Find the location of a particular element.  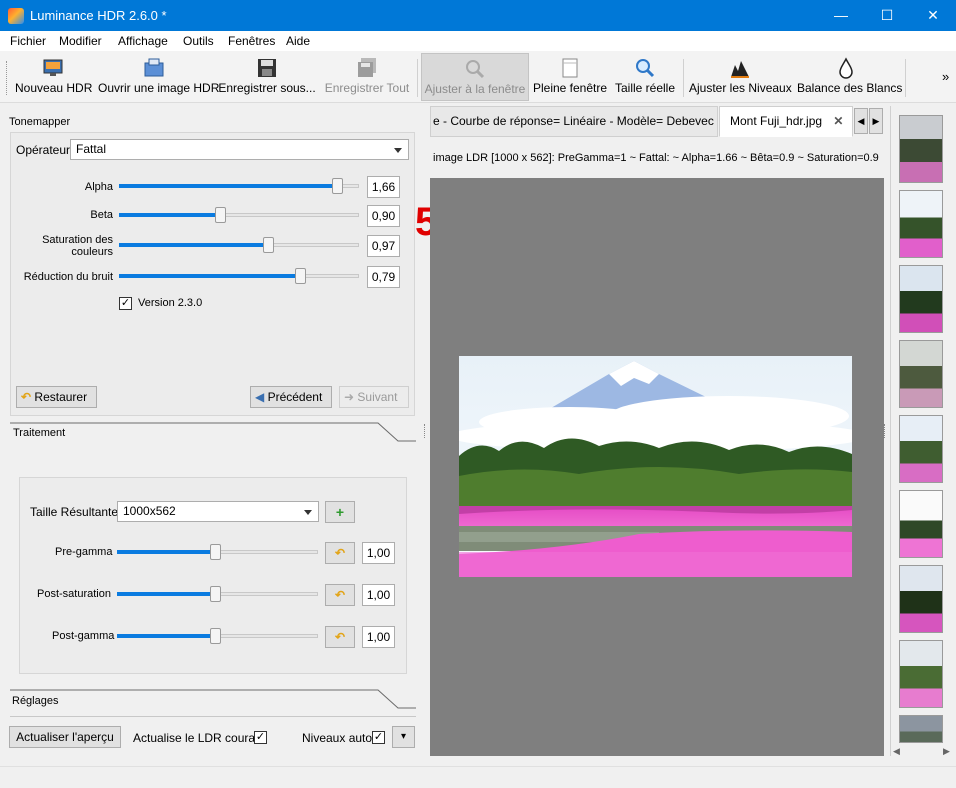

post-saturation-value-field: 1,00 is located at coordinates (378, 595).